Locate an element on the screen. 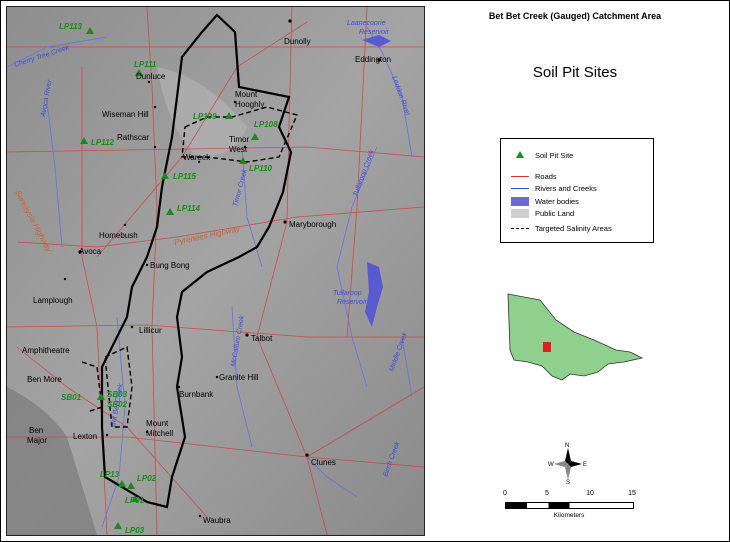  victoria-shape is located at coordinates (575, 337).